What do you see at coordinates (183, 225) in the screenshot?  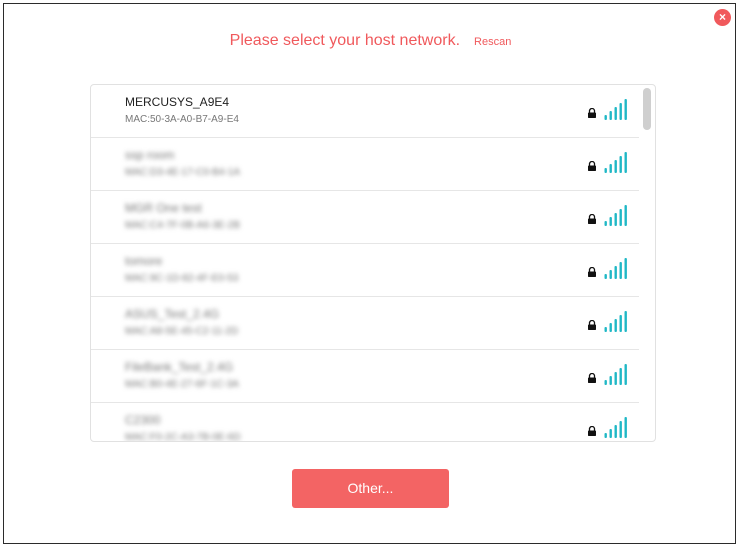 I see `network-mac: MAC:C4-7F-0B-A6-3E-2B` at bounding box center [183, 225].